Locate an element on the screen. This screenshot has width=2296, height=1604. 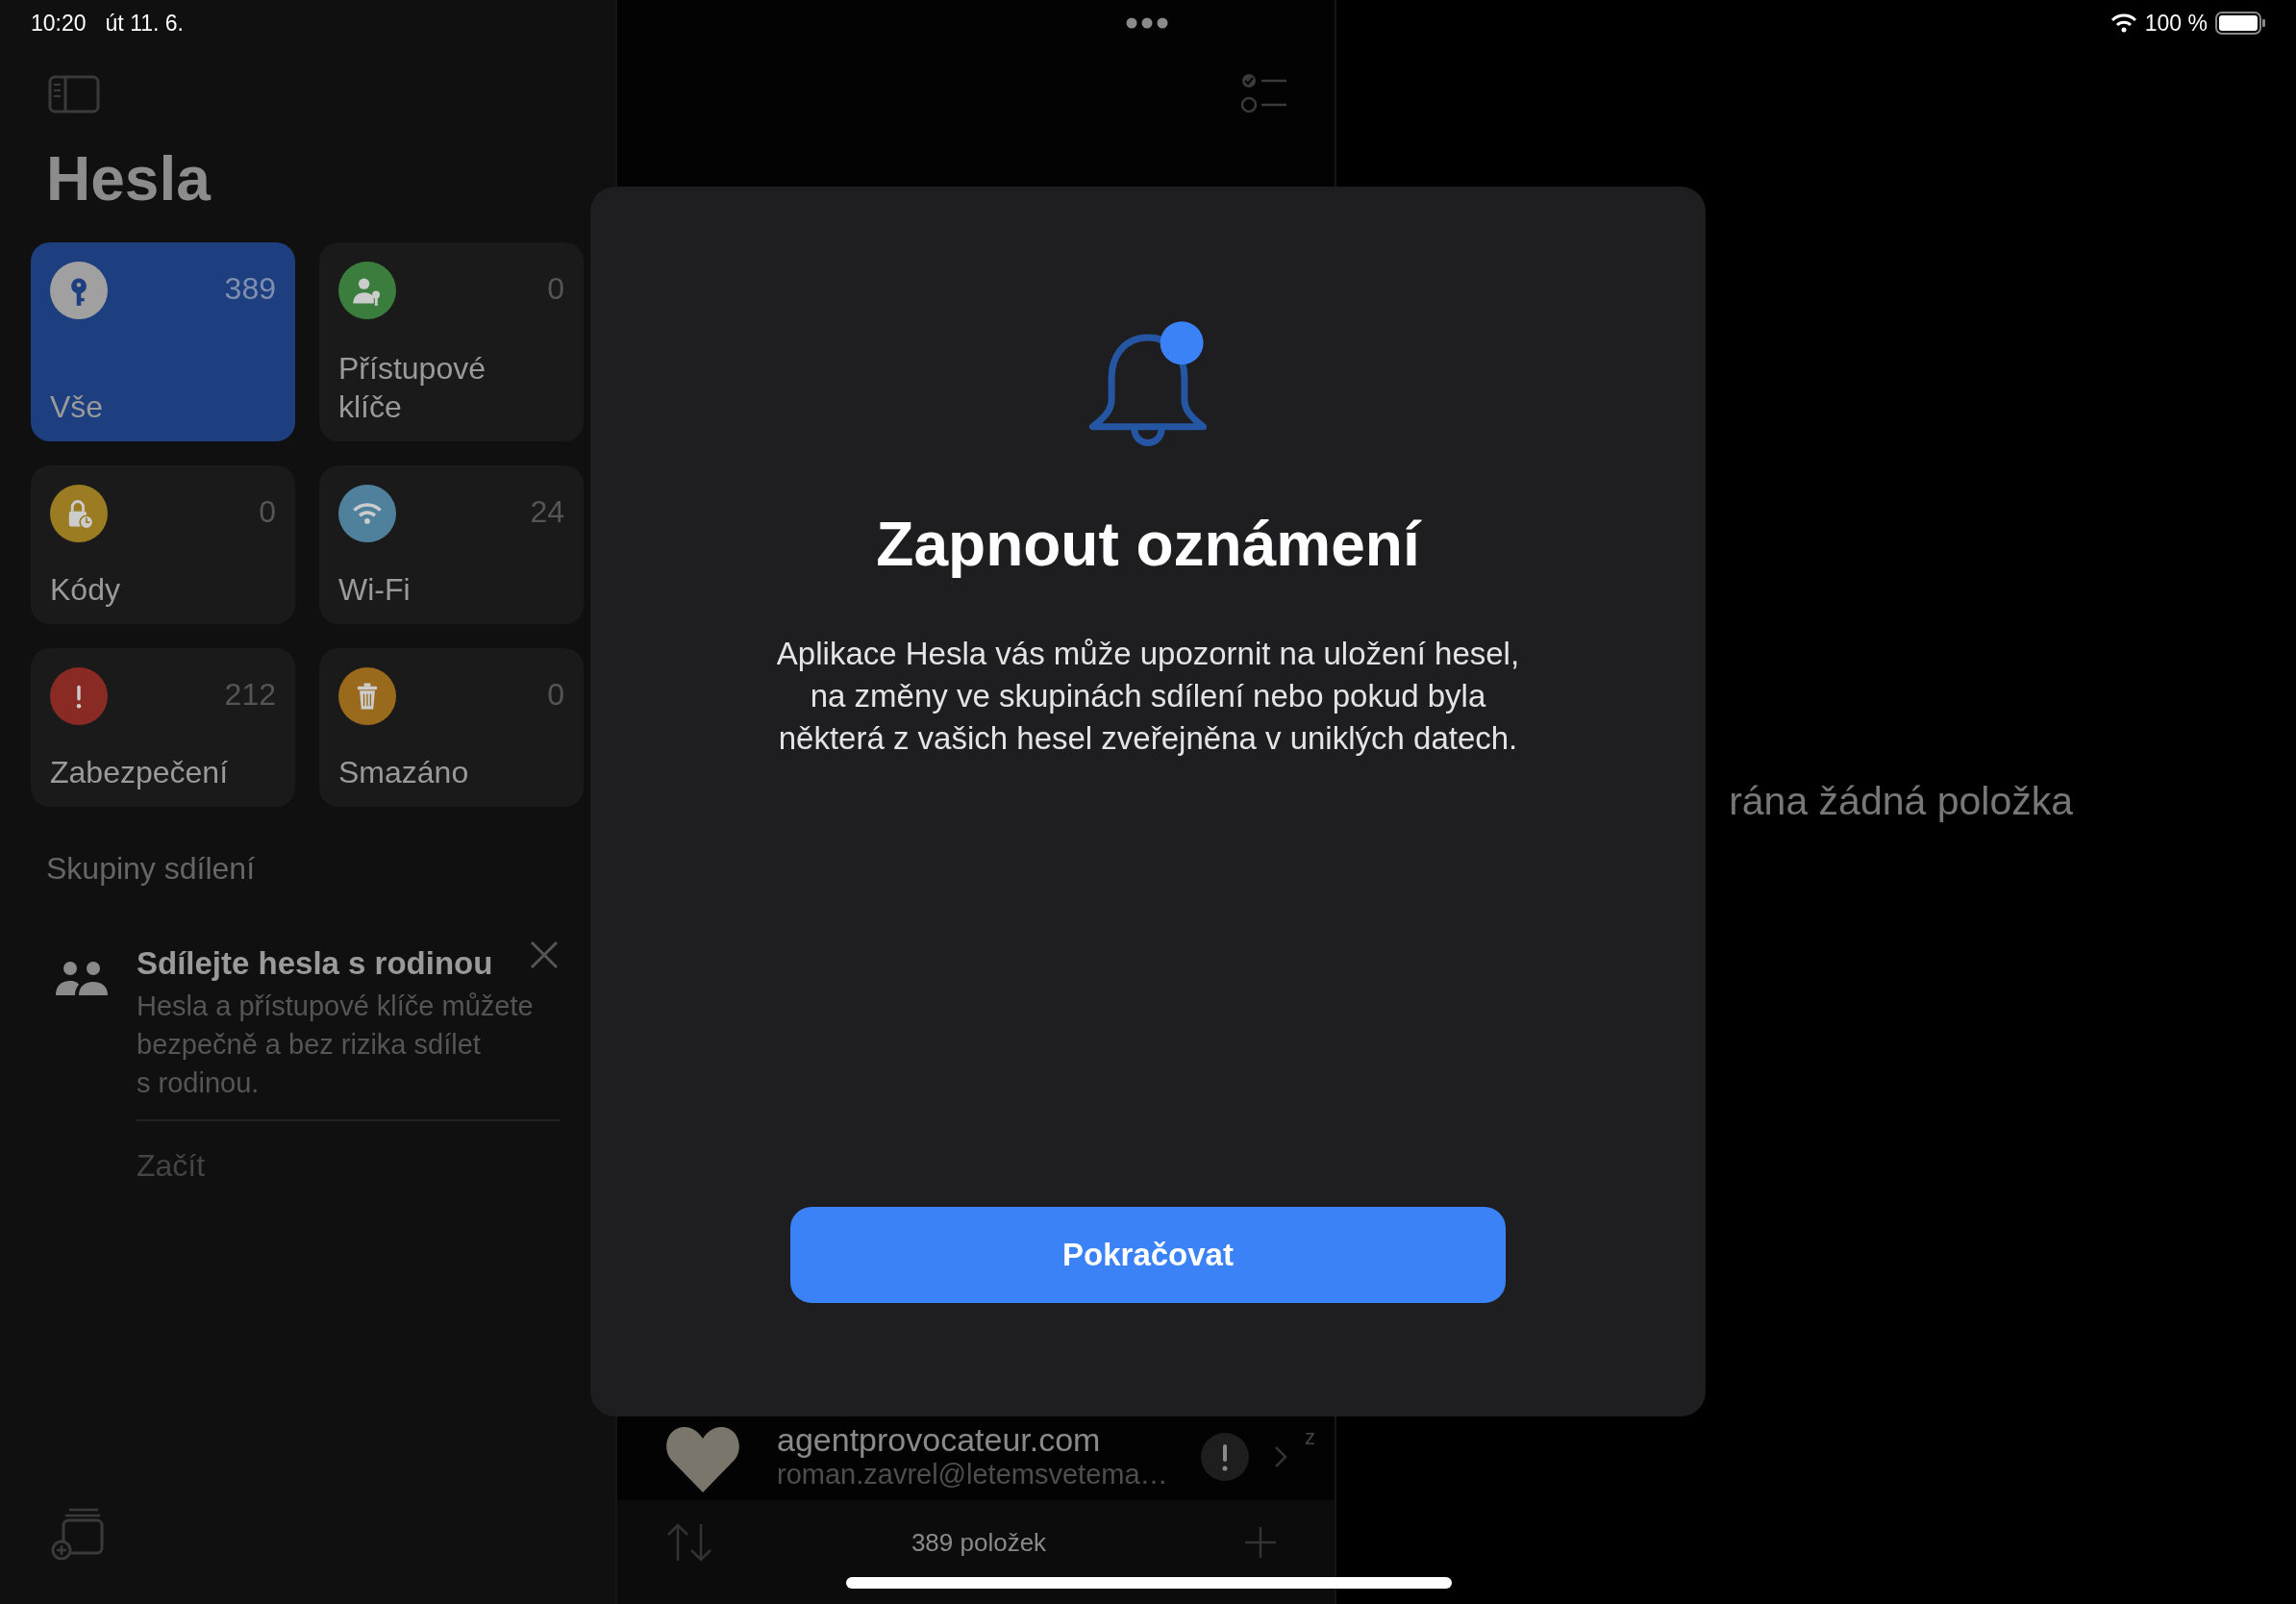
close-icon is located at coordinates (544, 954).